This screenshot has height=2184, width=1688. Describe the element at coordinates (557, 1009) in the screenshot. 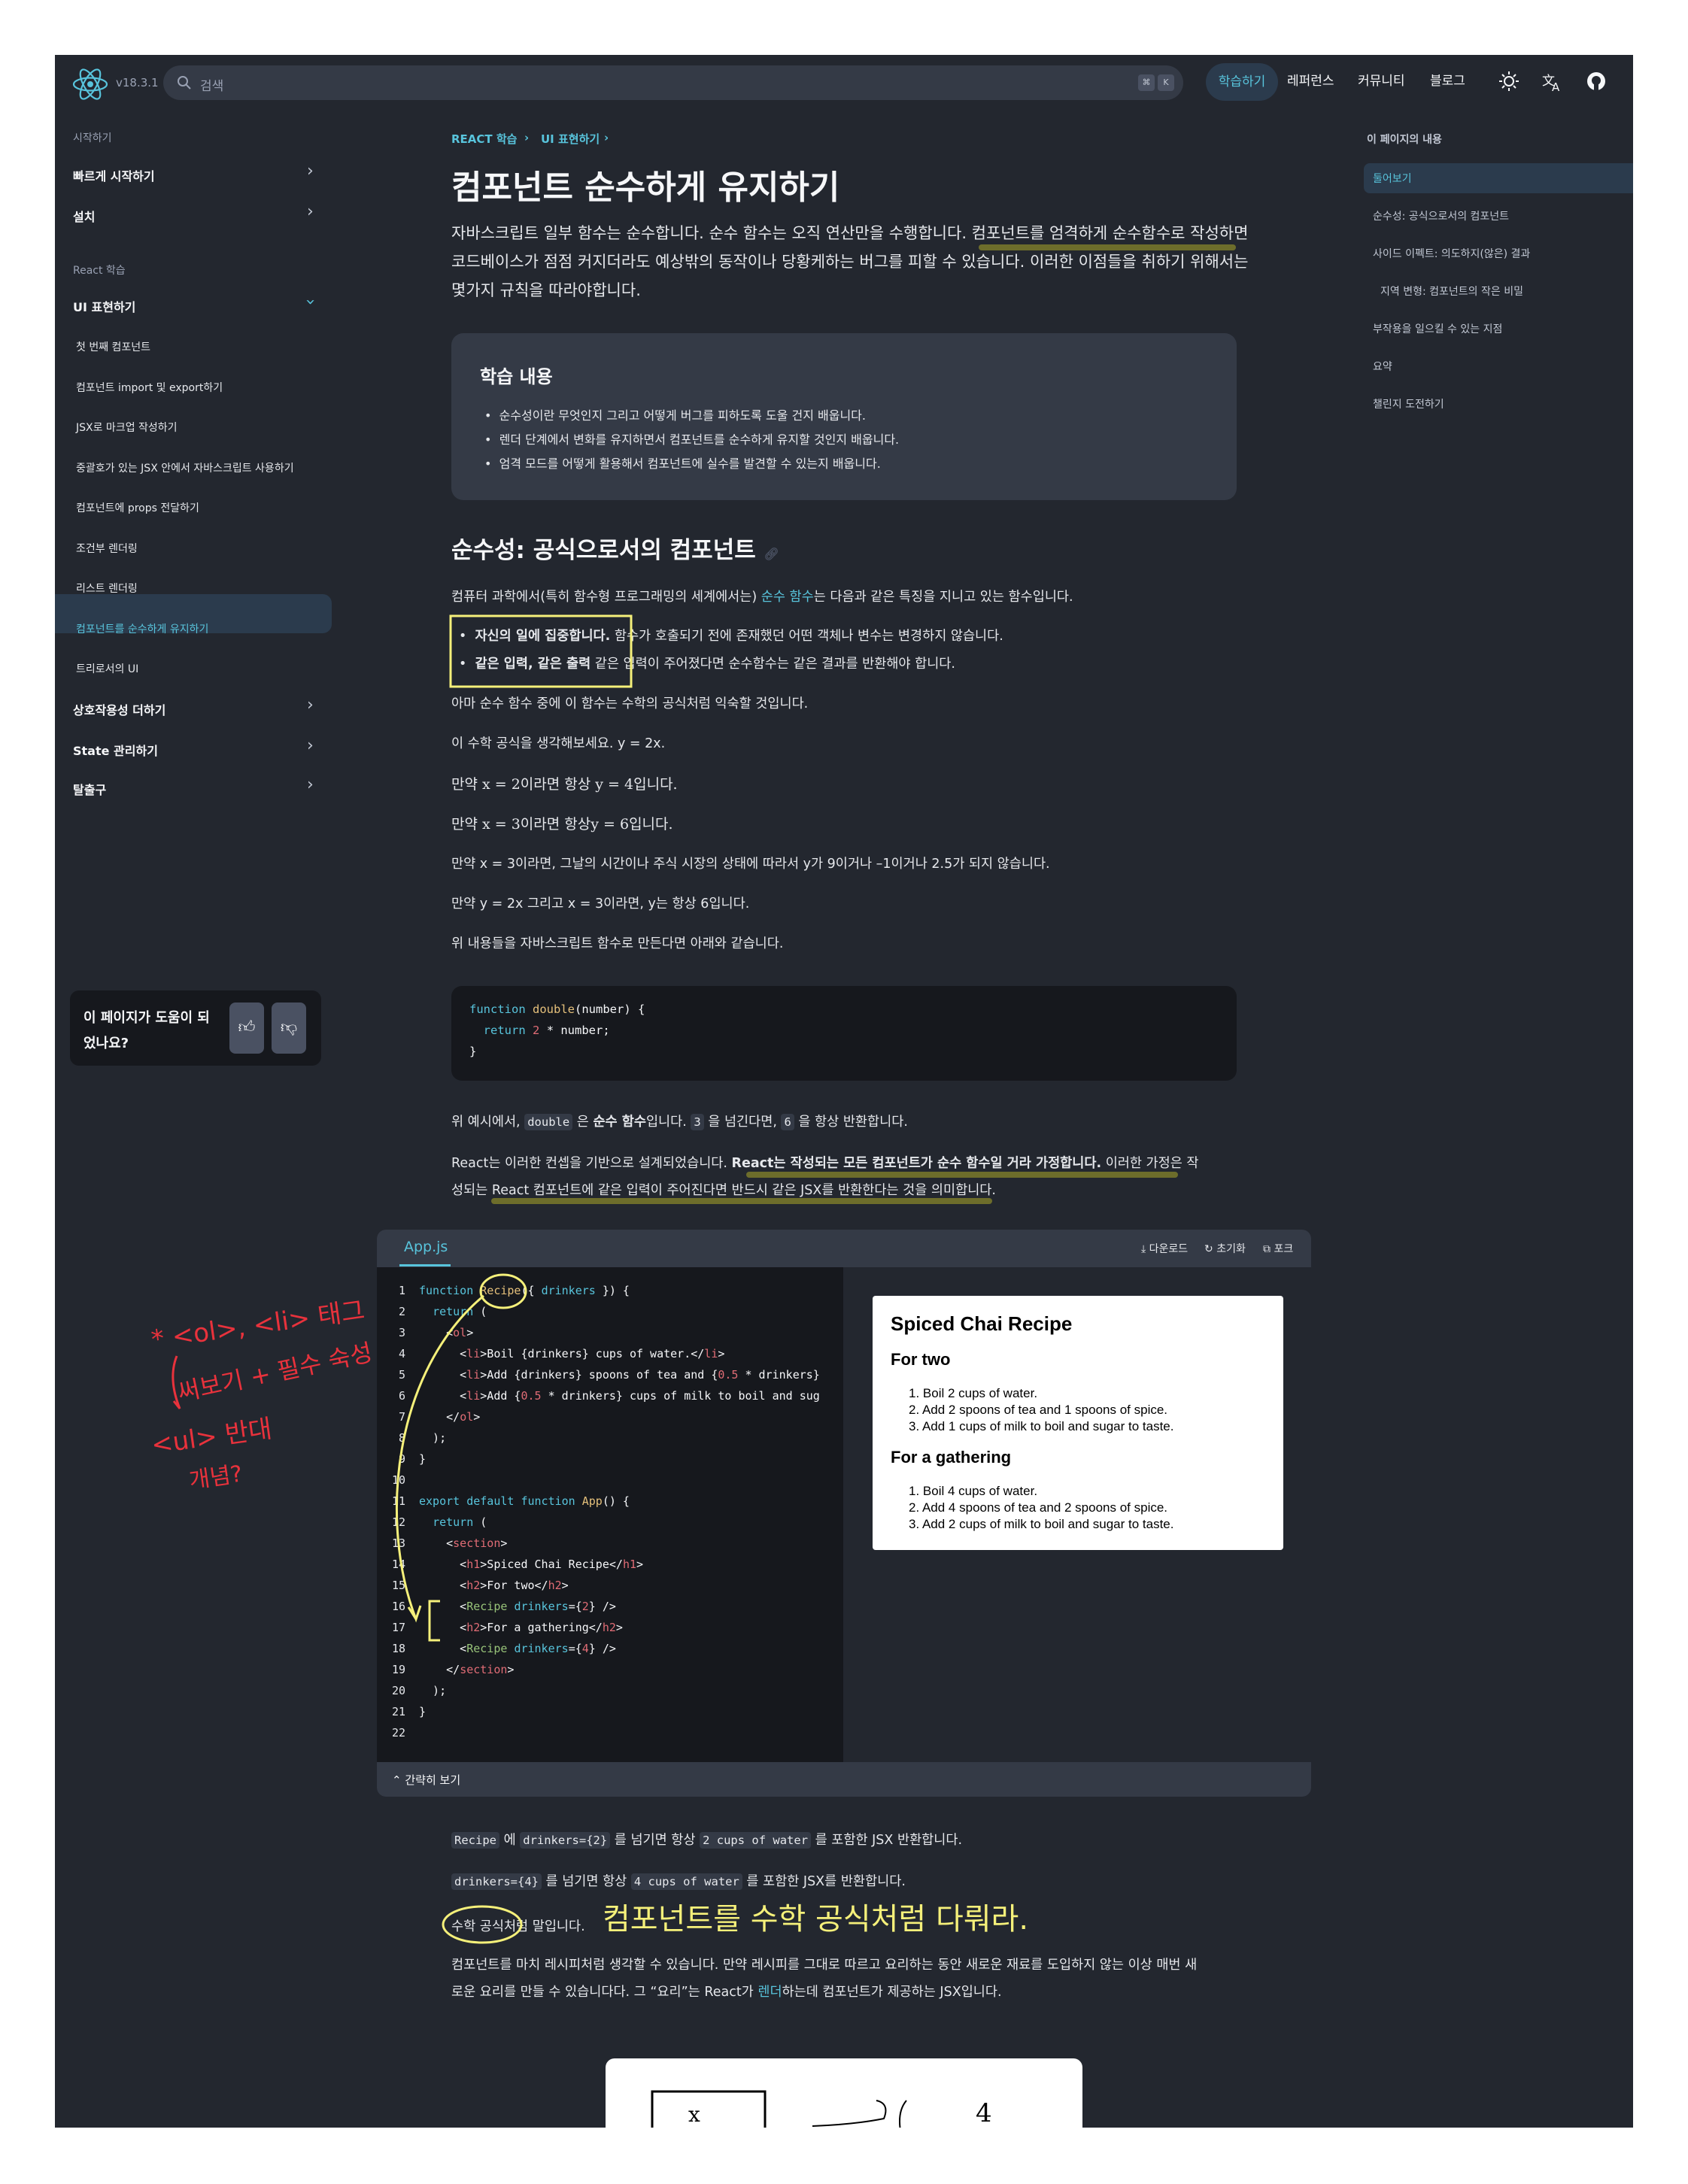

I see `code-line: function double(number) {` at that location.